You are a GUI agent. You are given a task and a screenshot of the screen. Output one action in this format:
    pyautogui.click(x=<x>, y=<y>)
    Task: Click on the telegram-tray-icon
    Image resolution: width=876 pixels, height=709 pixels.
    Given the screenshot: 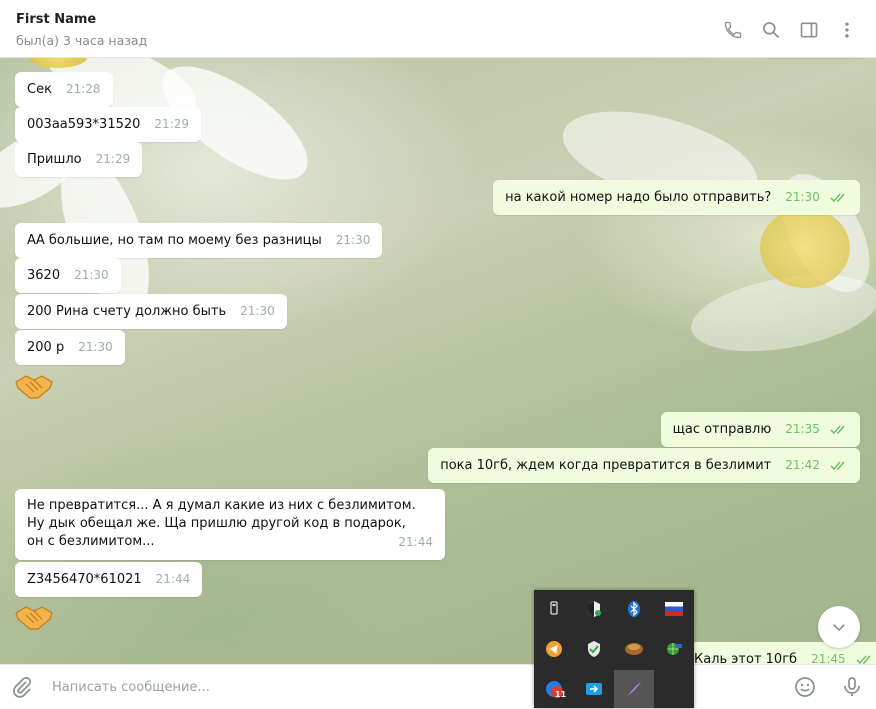 What is the action you would take?
    pyautogui.click(x=554, y=649)
    